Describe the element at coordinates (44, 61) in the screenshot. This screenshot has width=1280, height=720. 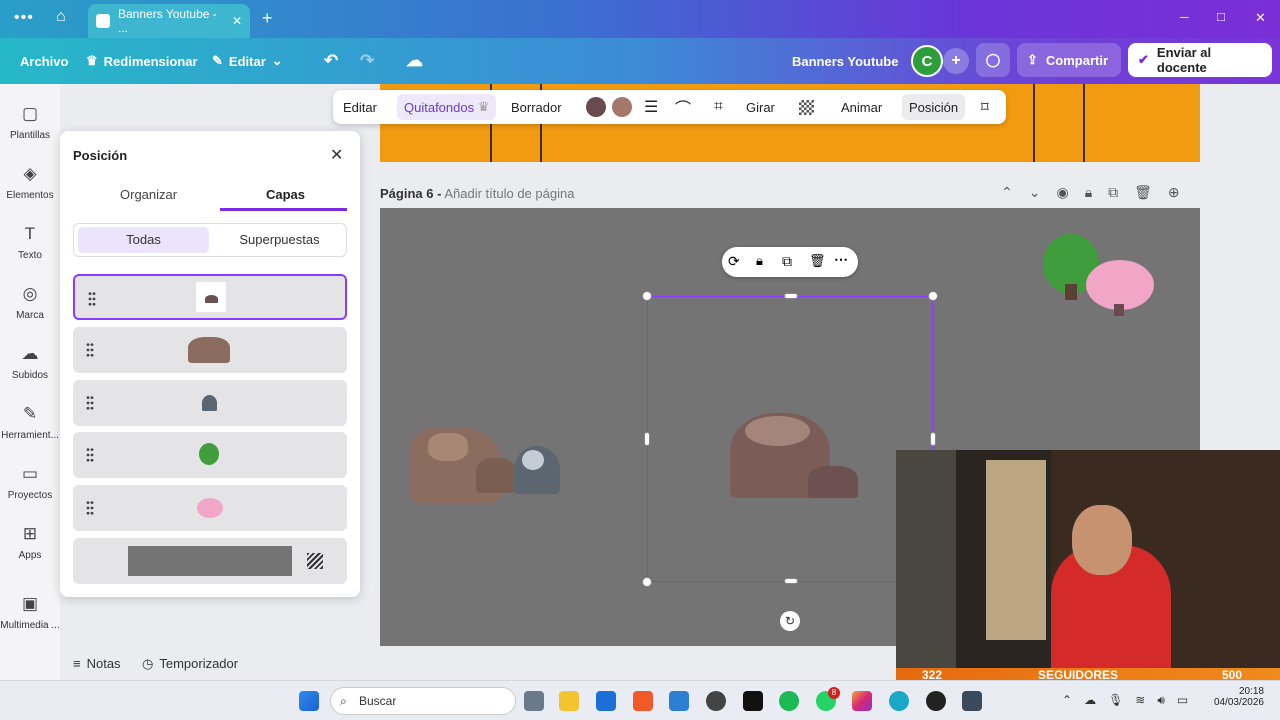
I see `file-menu: Archivo` at that location.